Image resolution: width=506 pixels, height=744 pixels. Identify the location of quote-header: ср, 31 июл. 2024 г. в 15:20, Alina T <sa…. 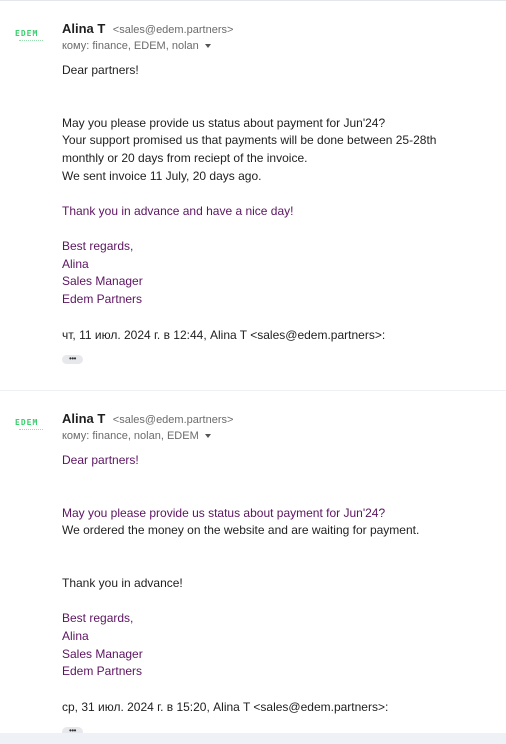
(225, 707).